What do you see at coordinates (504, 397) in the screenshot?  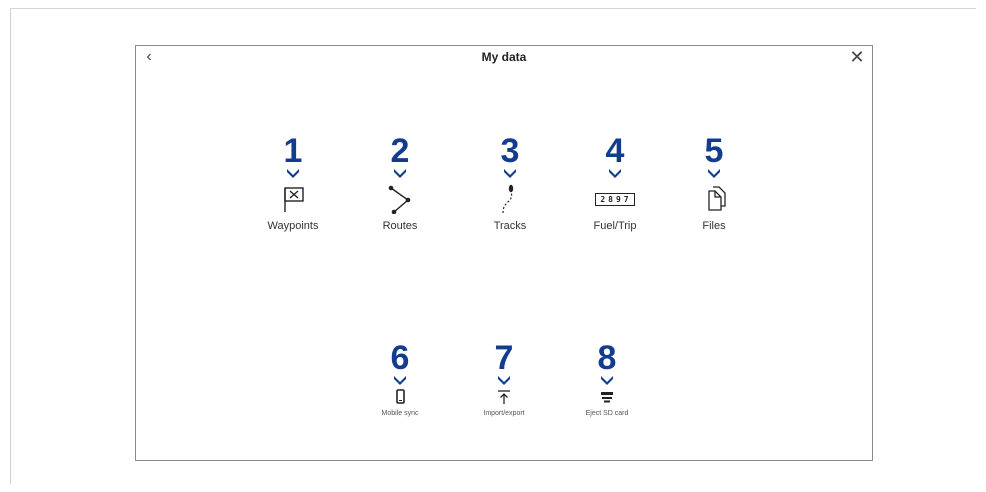 I see `import-export-icon` at bounding box center [504, 397].